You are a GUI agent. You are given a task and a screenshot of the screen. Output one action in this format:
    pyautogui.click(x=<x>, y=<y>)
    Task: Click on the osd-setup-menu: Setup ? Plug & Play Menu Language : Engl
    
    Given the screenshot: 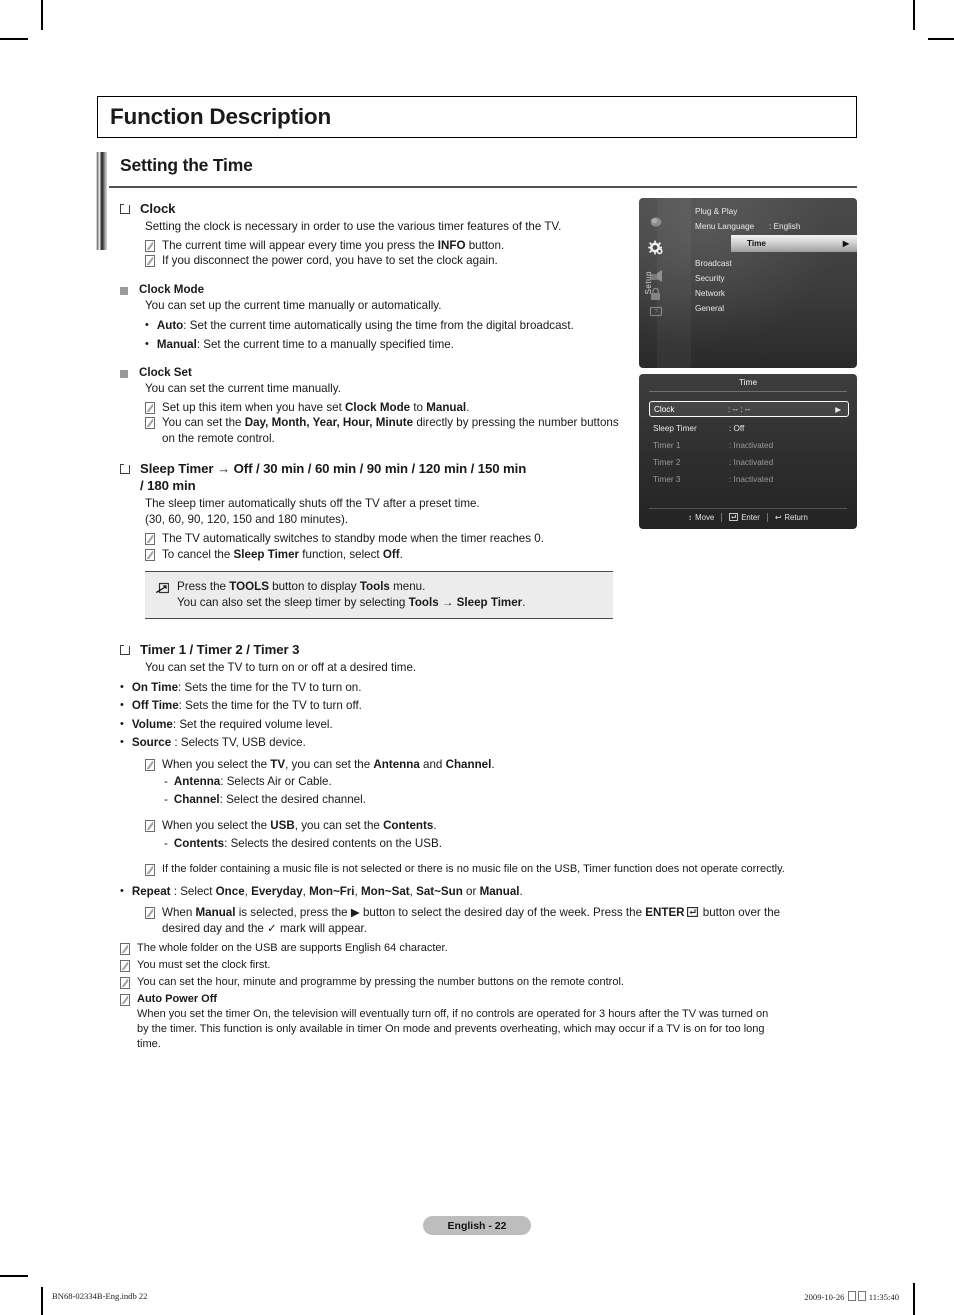 What is the action you would take?
    pyautogui.click(x=748, y=283)
    